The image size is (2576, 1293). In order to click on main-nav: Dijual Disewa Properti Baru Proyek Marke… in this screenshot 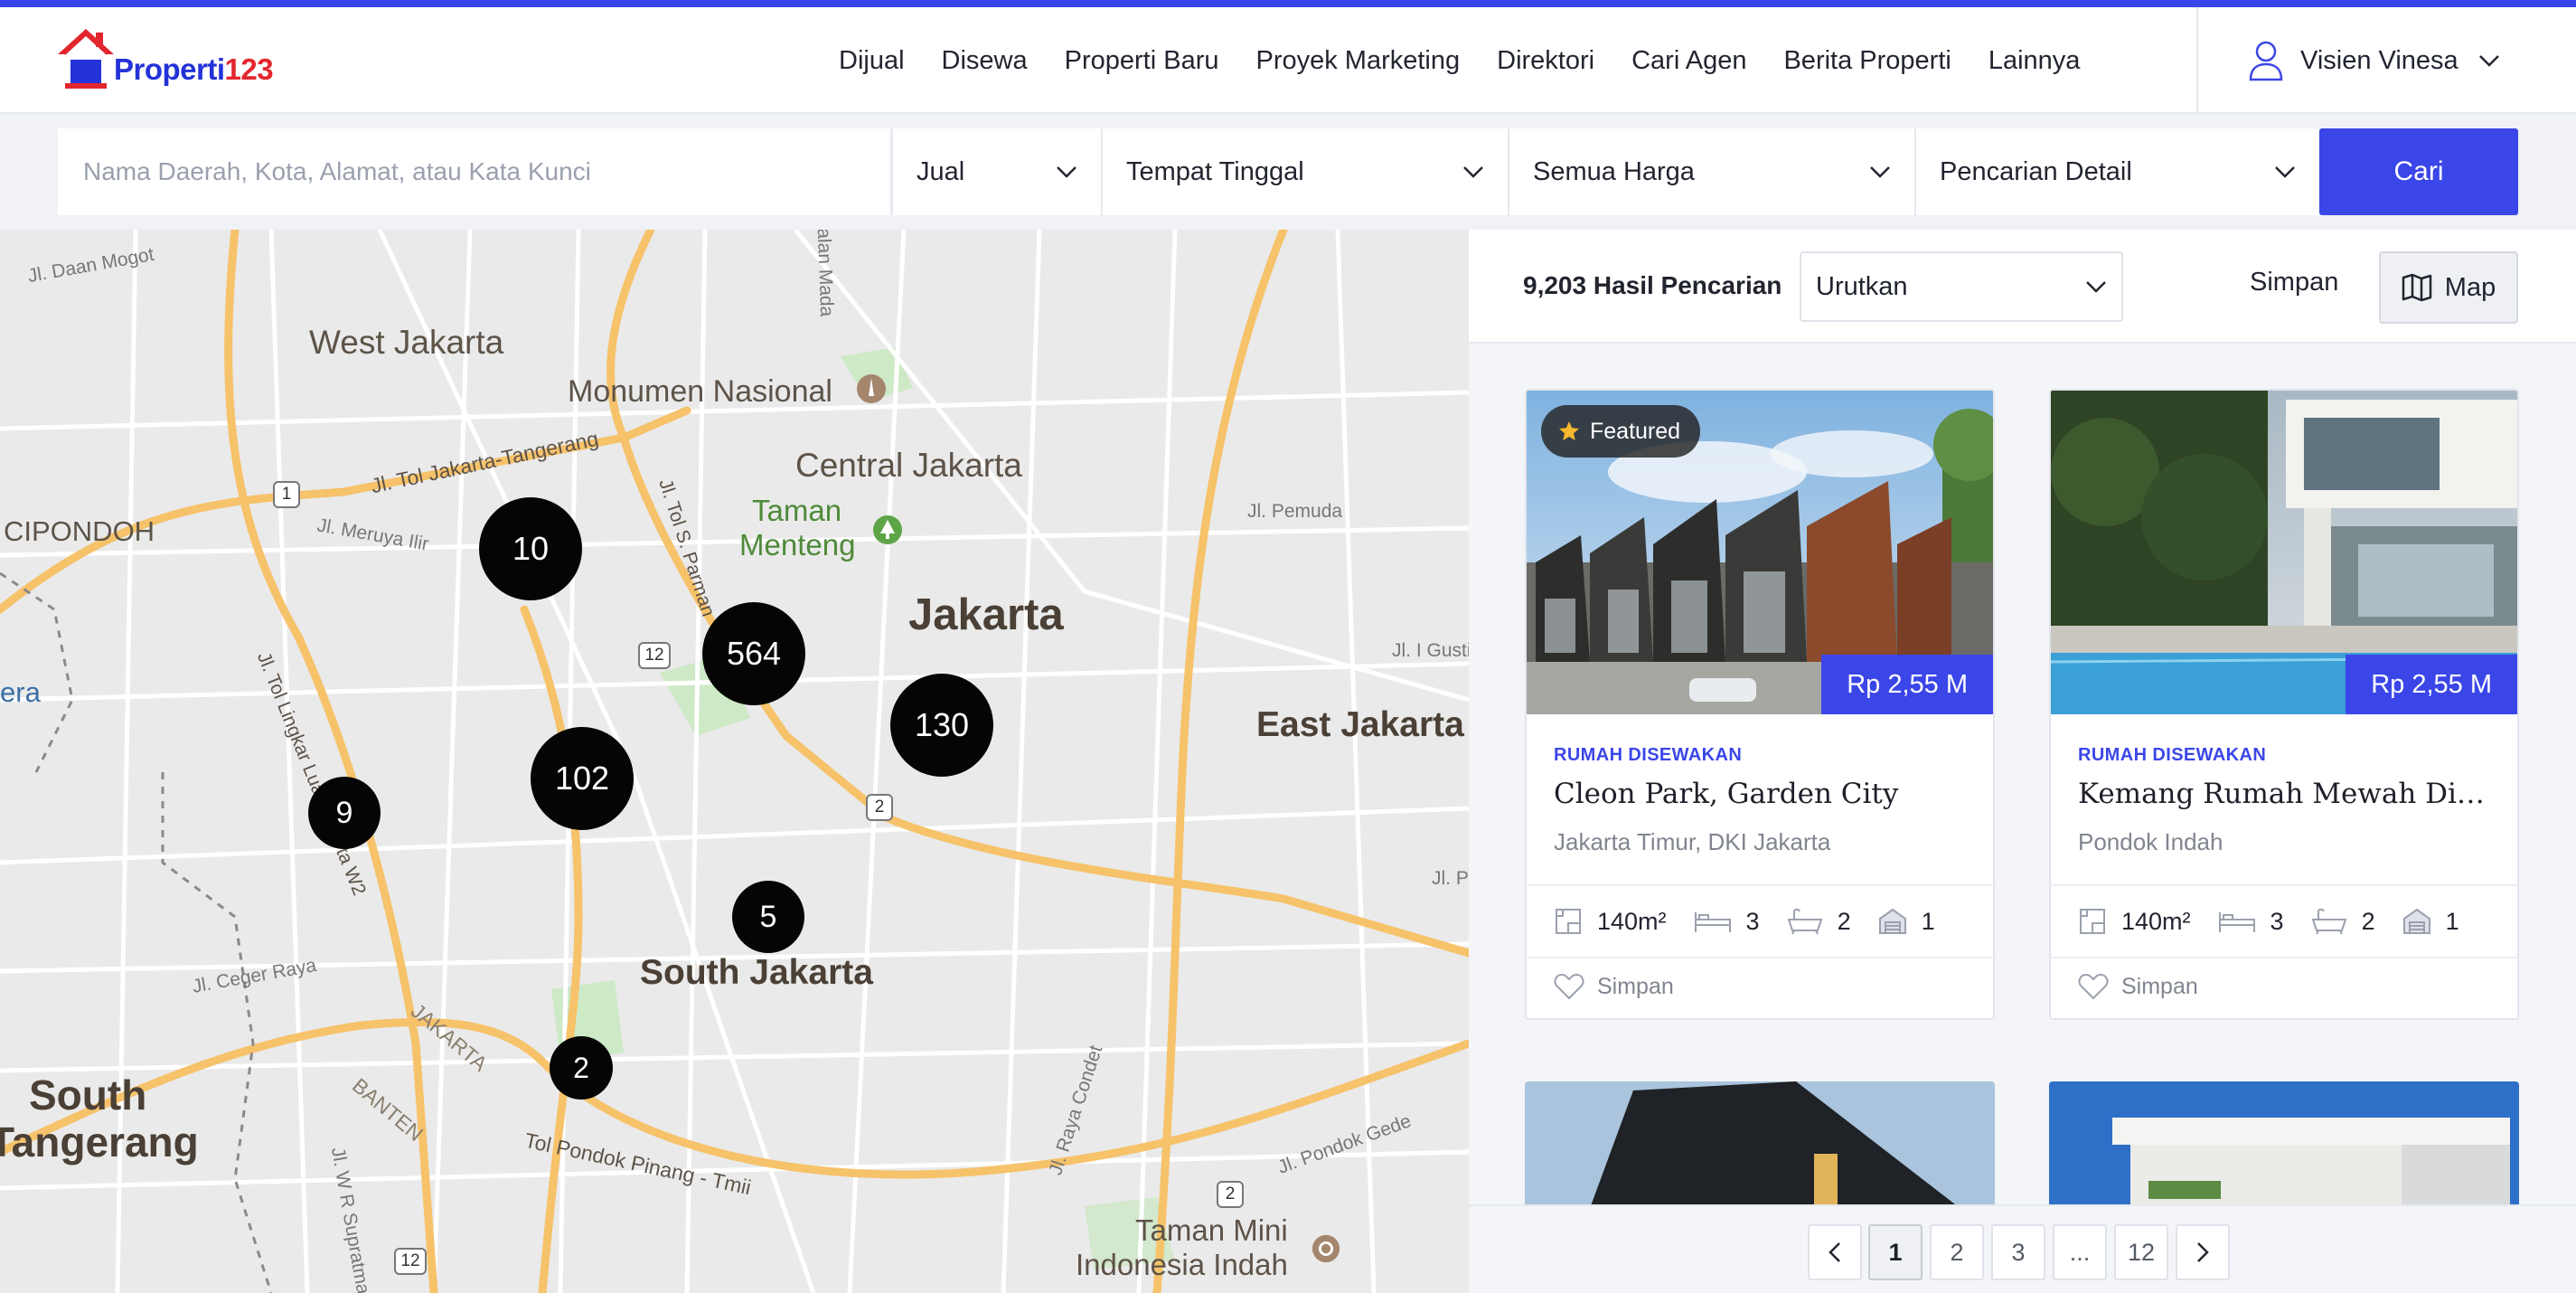, I will do `click(1478, 60)`.